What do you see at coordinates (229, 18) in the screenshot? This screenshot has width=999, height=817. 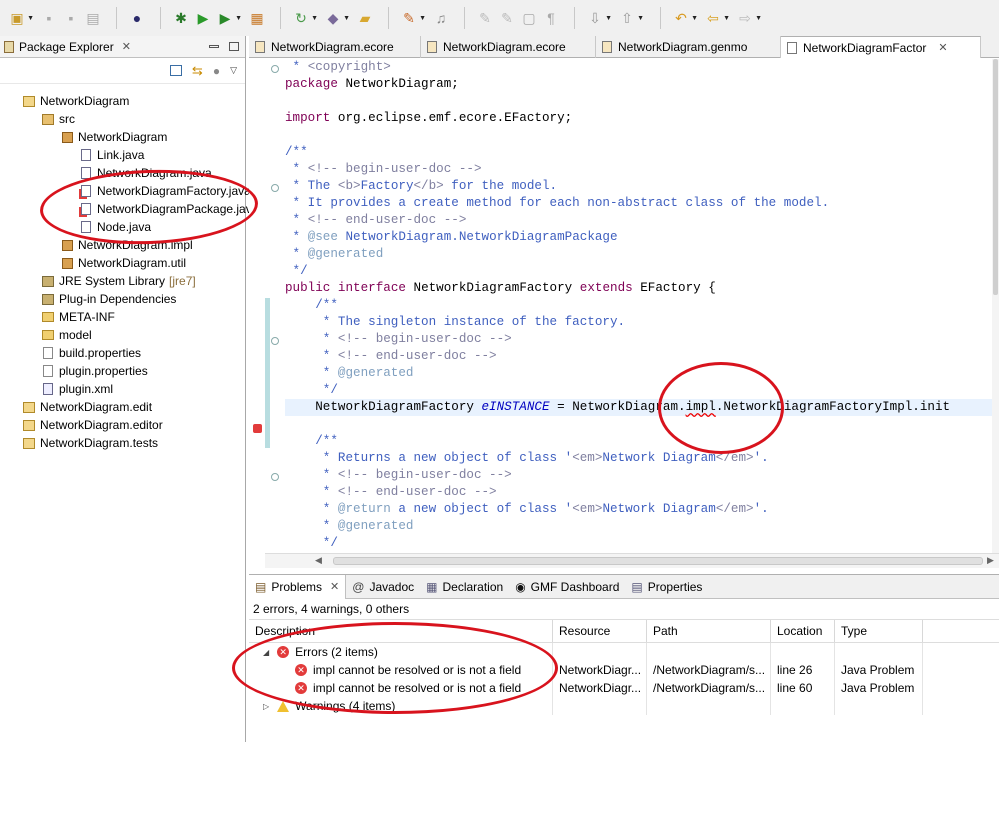 I see `external-tools-icon: ▶ ▼` at bounding box center [229, 18].